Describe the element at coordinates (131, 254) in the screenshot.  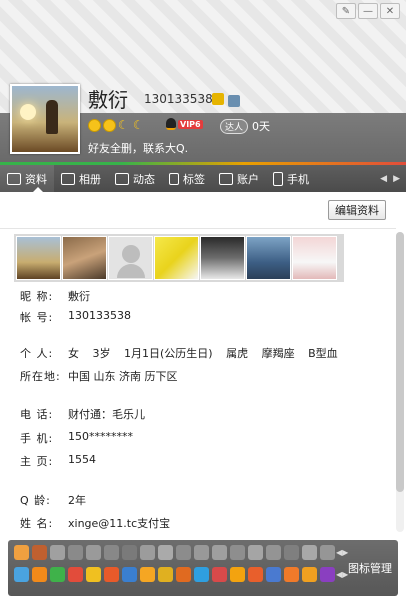
I see `default-avatar-icon` at that location.